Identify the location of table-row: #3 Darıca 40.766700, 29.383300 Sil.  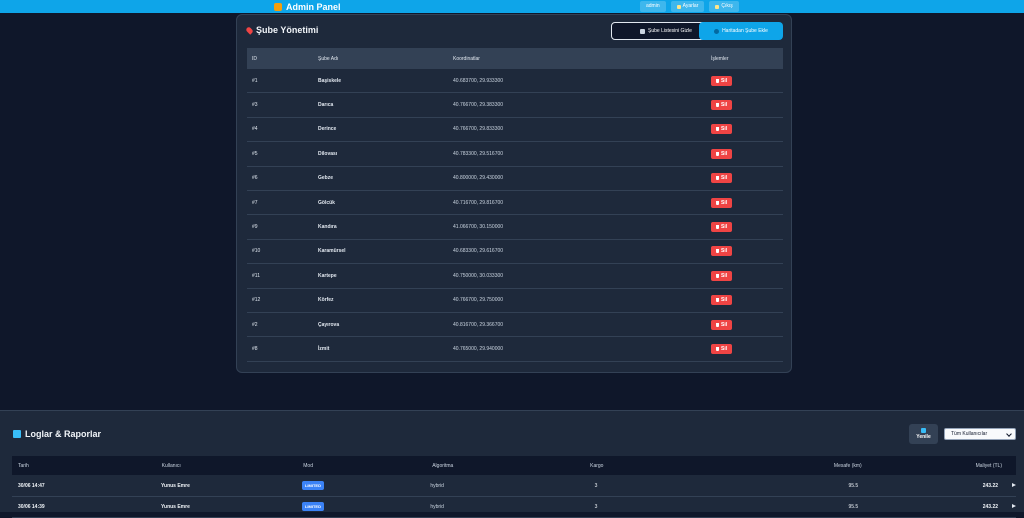
(515, 105).